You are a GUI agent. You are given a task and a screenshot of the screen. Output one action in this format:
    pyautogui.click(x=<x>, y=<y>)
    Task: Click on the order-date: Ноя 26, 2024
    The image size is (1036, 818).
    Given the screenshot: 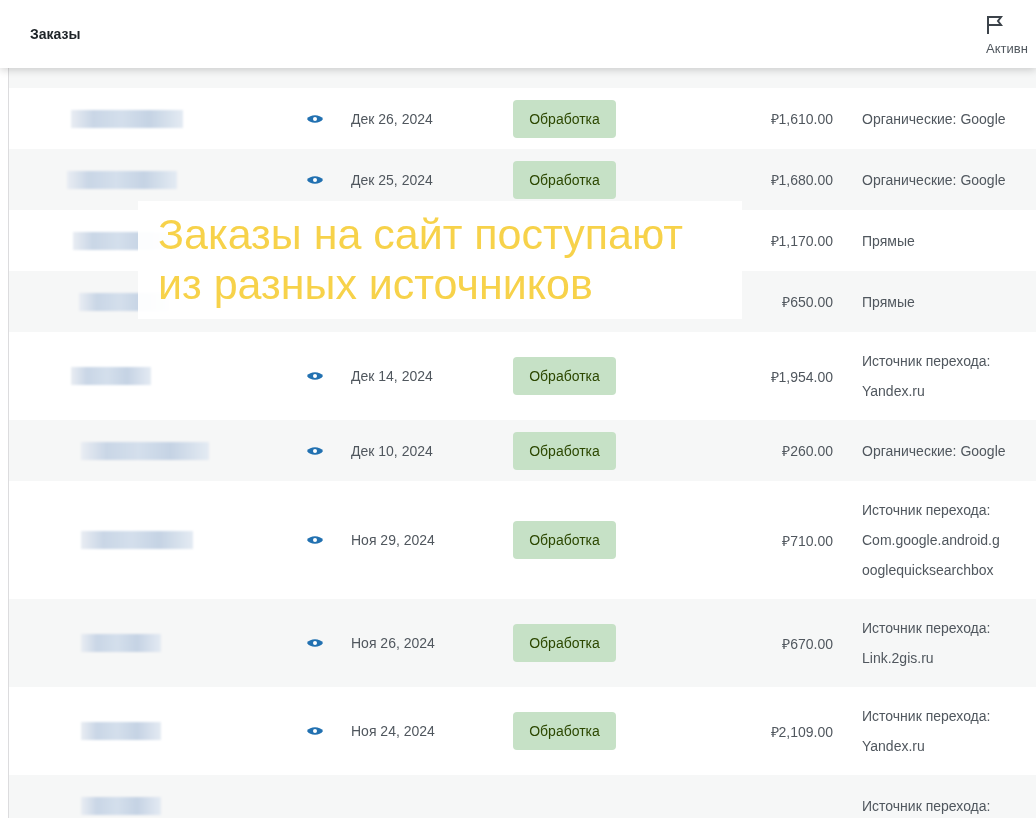 What is the action you would take?
    pyautogui.click(x=393, y=643)
    